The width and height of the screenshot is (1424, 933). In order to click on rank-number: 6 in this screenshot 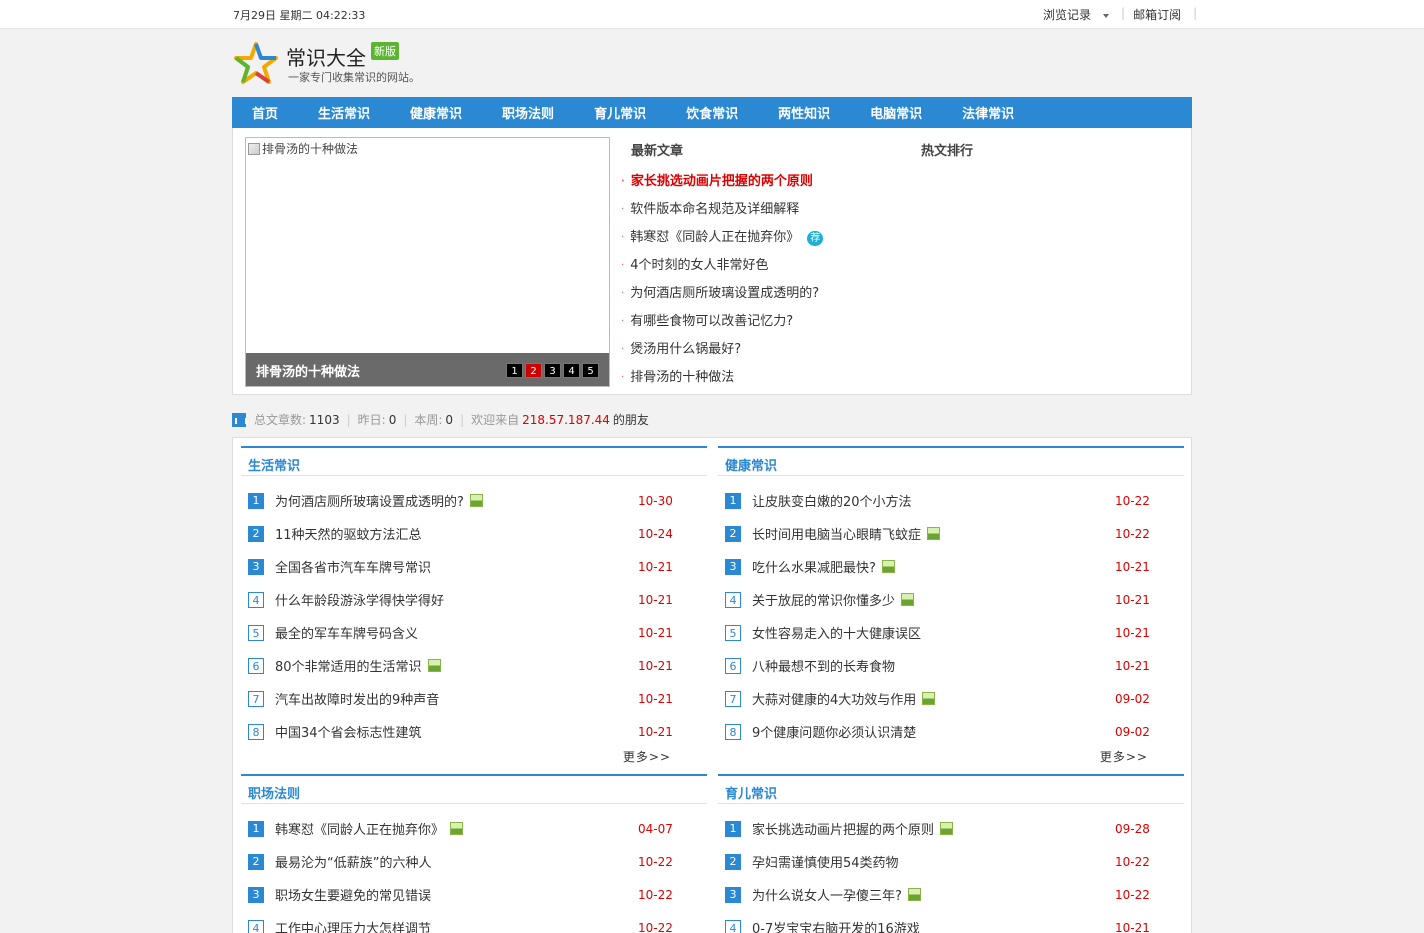, I will do `click(733, 665)`.